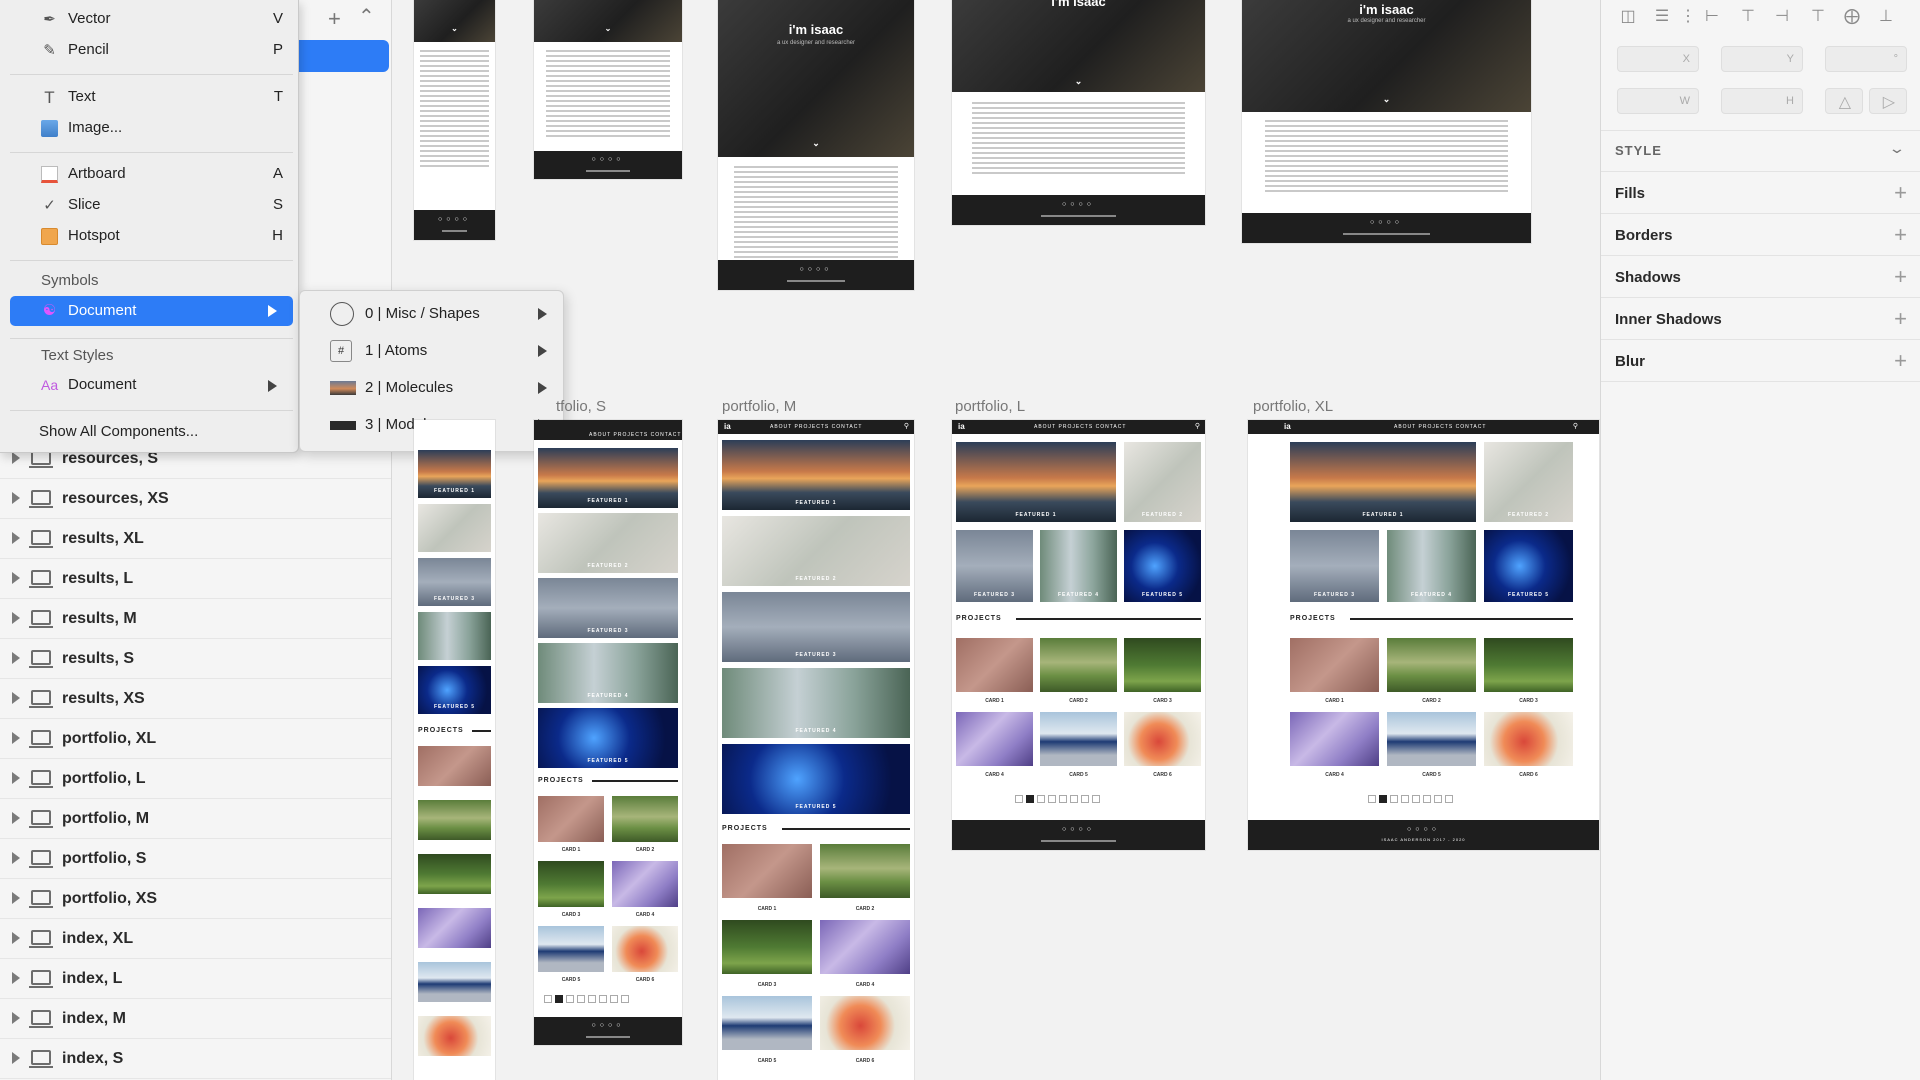  I want to click on menu-item-artboard: Artboard A, so click(151, 174).